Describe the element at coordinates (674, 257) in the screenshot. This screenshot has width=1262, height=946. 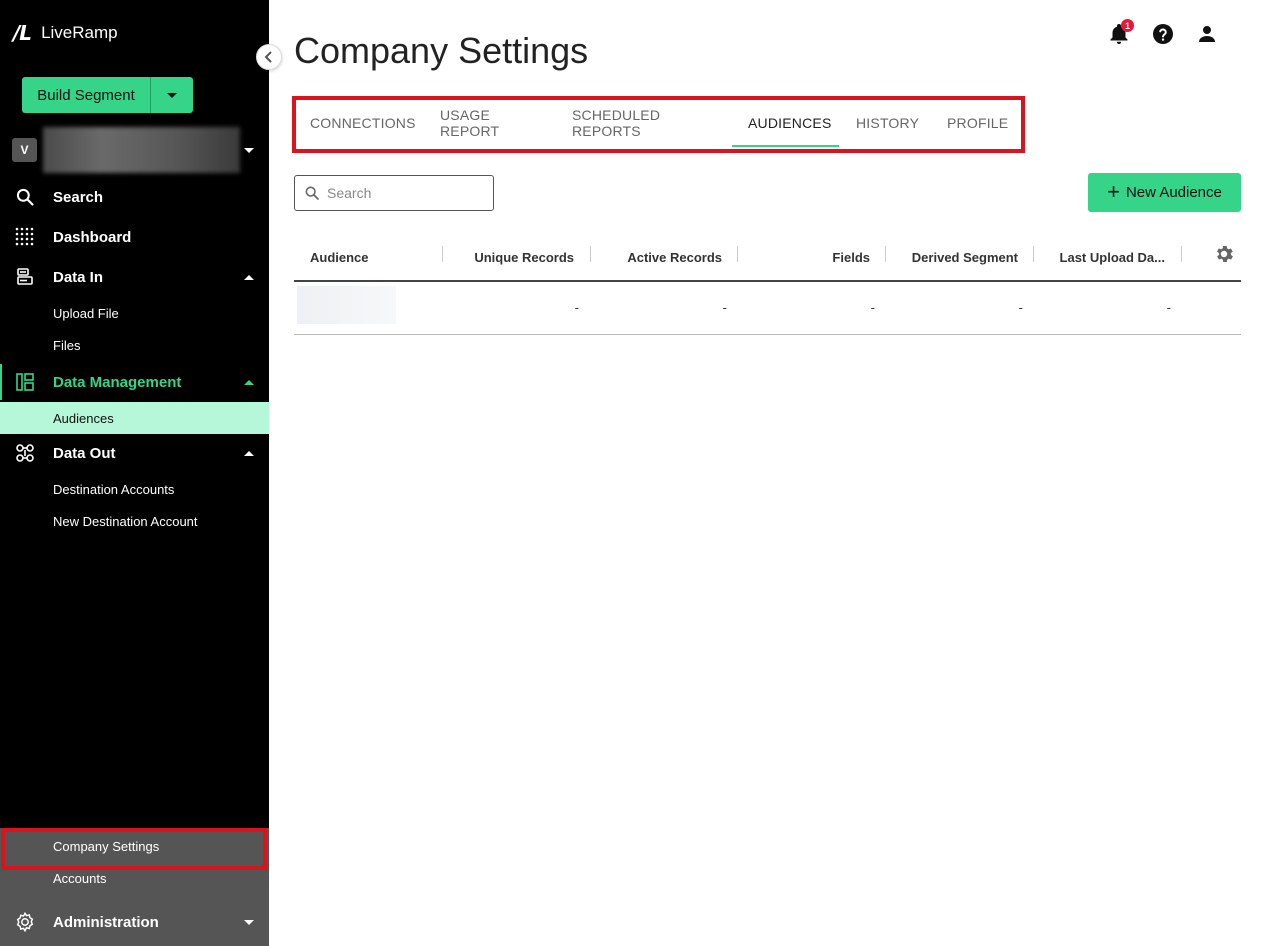
I see `column-header-active-records: Active Records` at that location.